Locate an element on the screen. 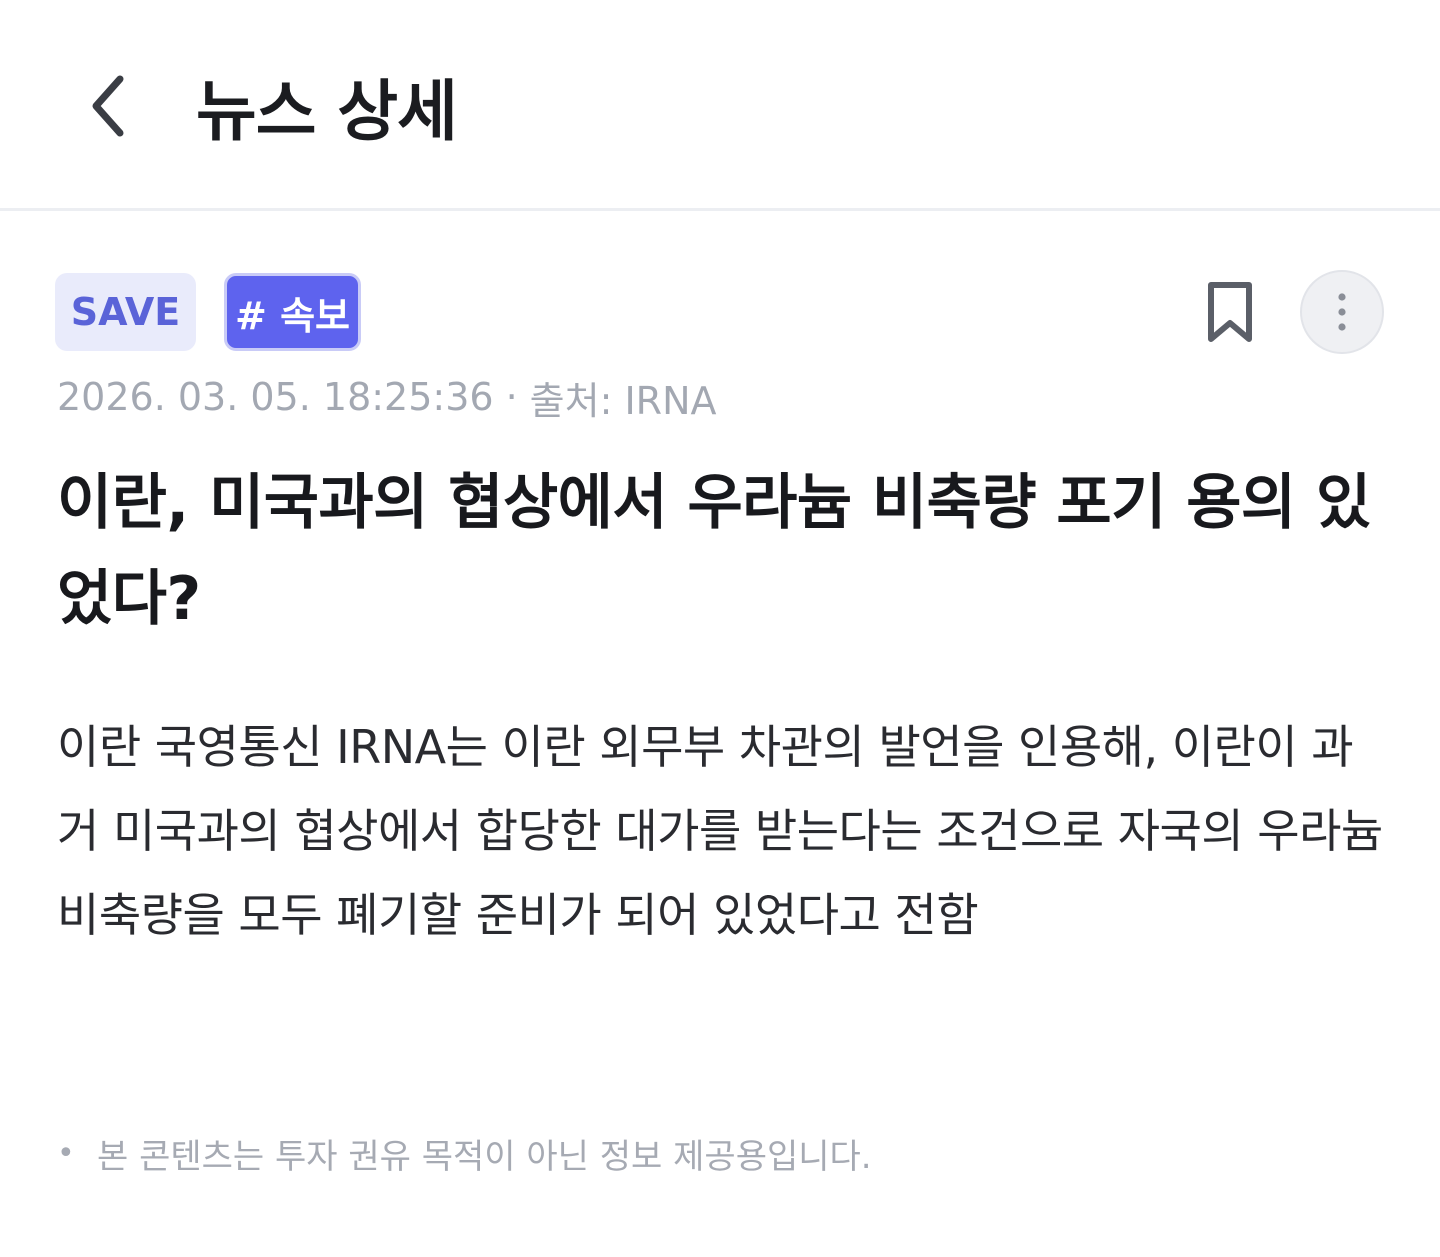 Image resolution: width=1440 pixels, height=1257 pixels. more-options-button is located at coordinates (1342, 312).